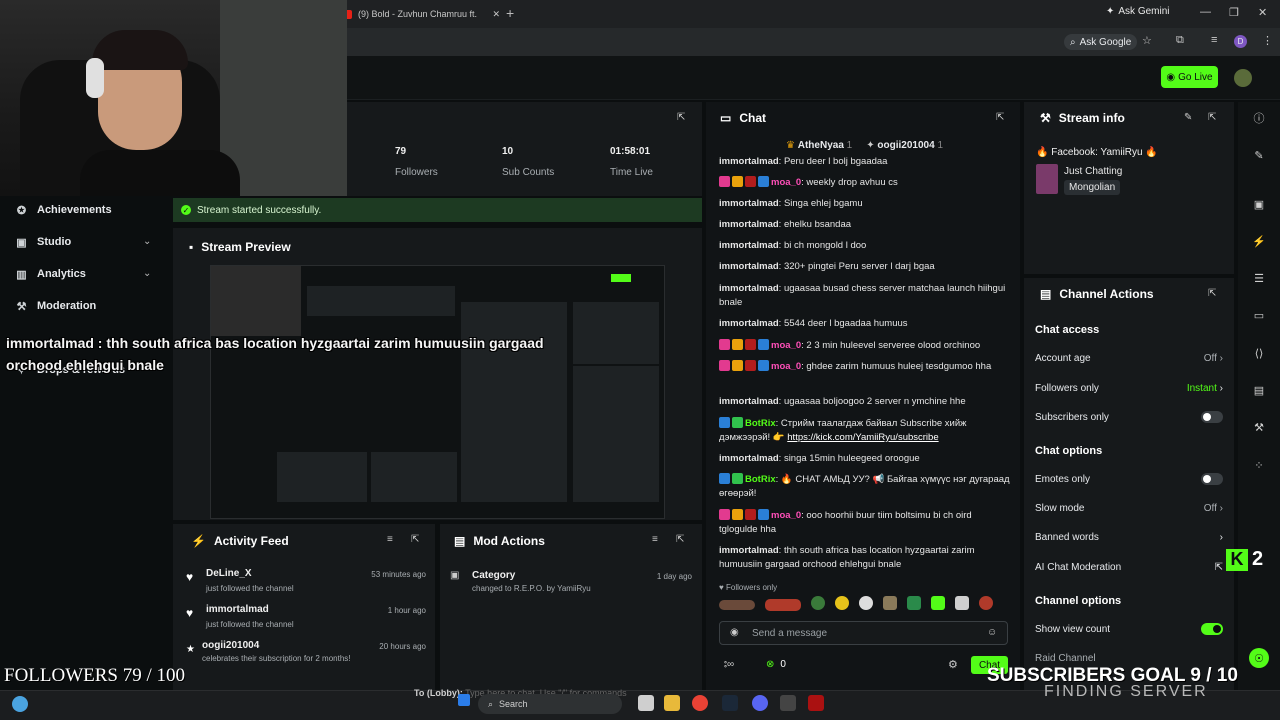  What do you see at coordinates (1205, 12) in the screenshot?
I see `minimize-icon: —` at bounding box center [1205, 12].